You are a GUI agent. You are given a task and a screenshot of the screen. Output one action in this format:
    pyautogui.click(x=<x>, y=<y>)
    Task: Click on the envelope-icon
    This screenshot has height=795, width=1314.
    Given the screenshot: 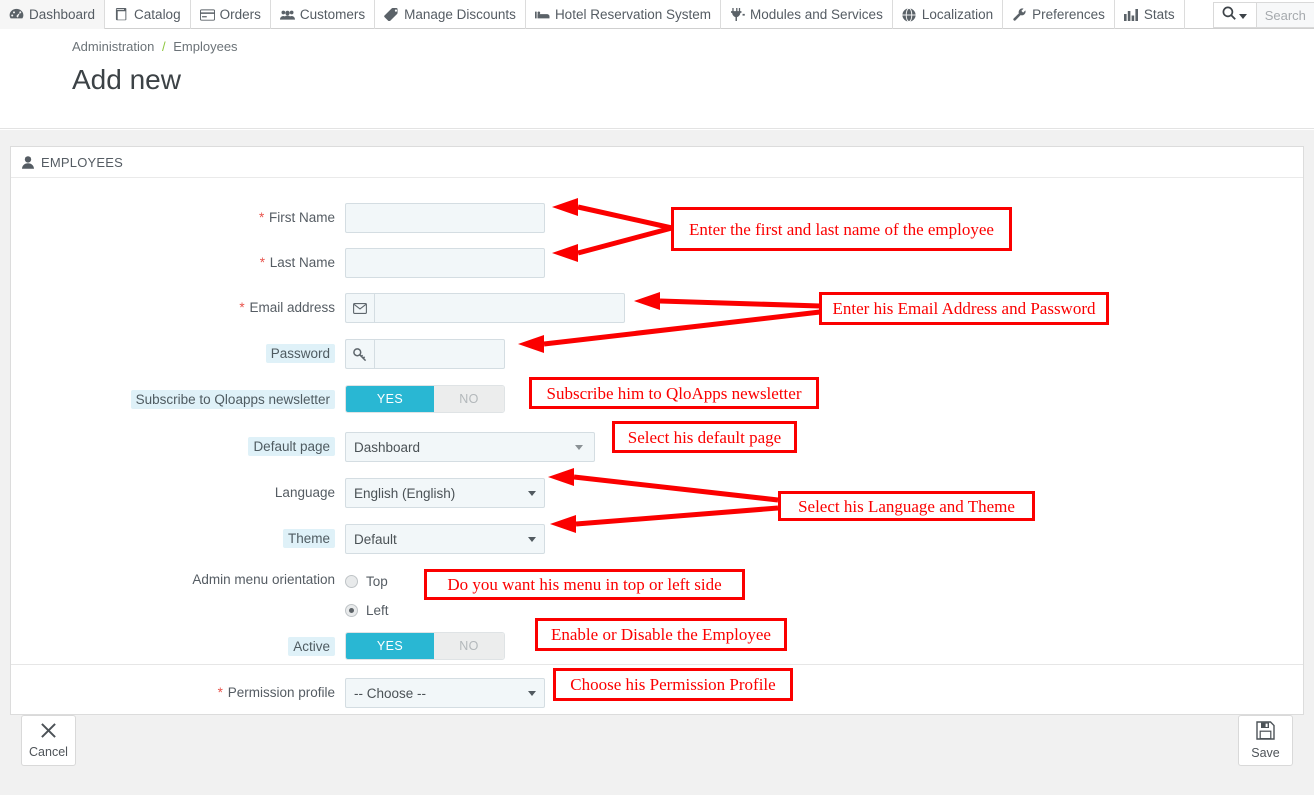 What is the action you would take?
    pyautogui.click(x=359, y=308)
    